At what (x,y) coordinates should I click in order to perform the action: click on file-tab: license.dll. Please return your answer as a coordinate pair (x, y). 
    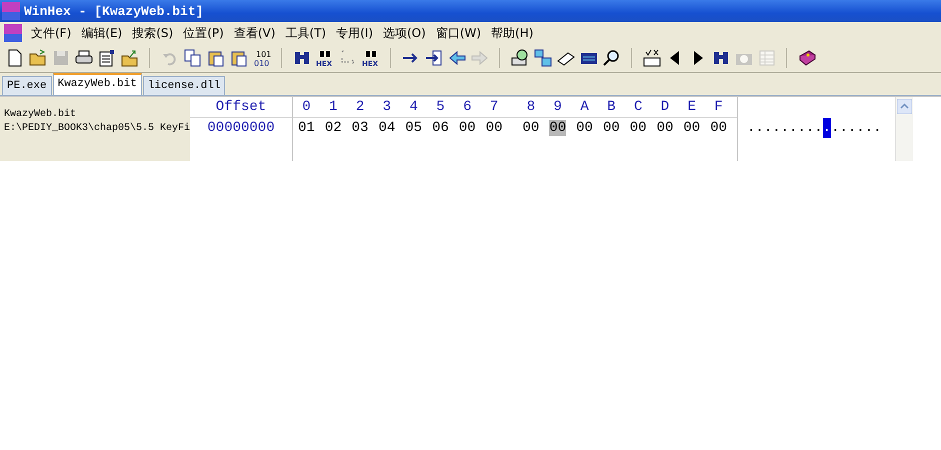
    Looking at the image, I should click on (184, 85).